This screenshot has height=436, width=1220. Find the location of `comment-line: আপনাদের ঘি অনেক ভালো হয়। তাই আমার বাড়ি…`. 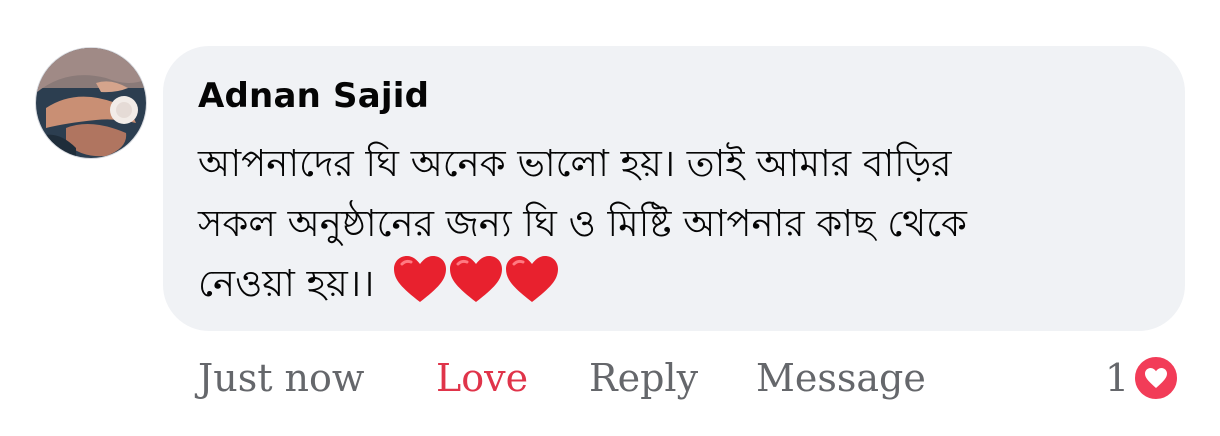

comment-line: আপনাদের ঘি অনেক ভালো হয়। তাই আমার বাড়ি… is located at coordinates (575, 163).